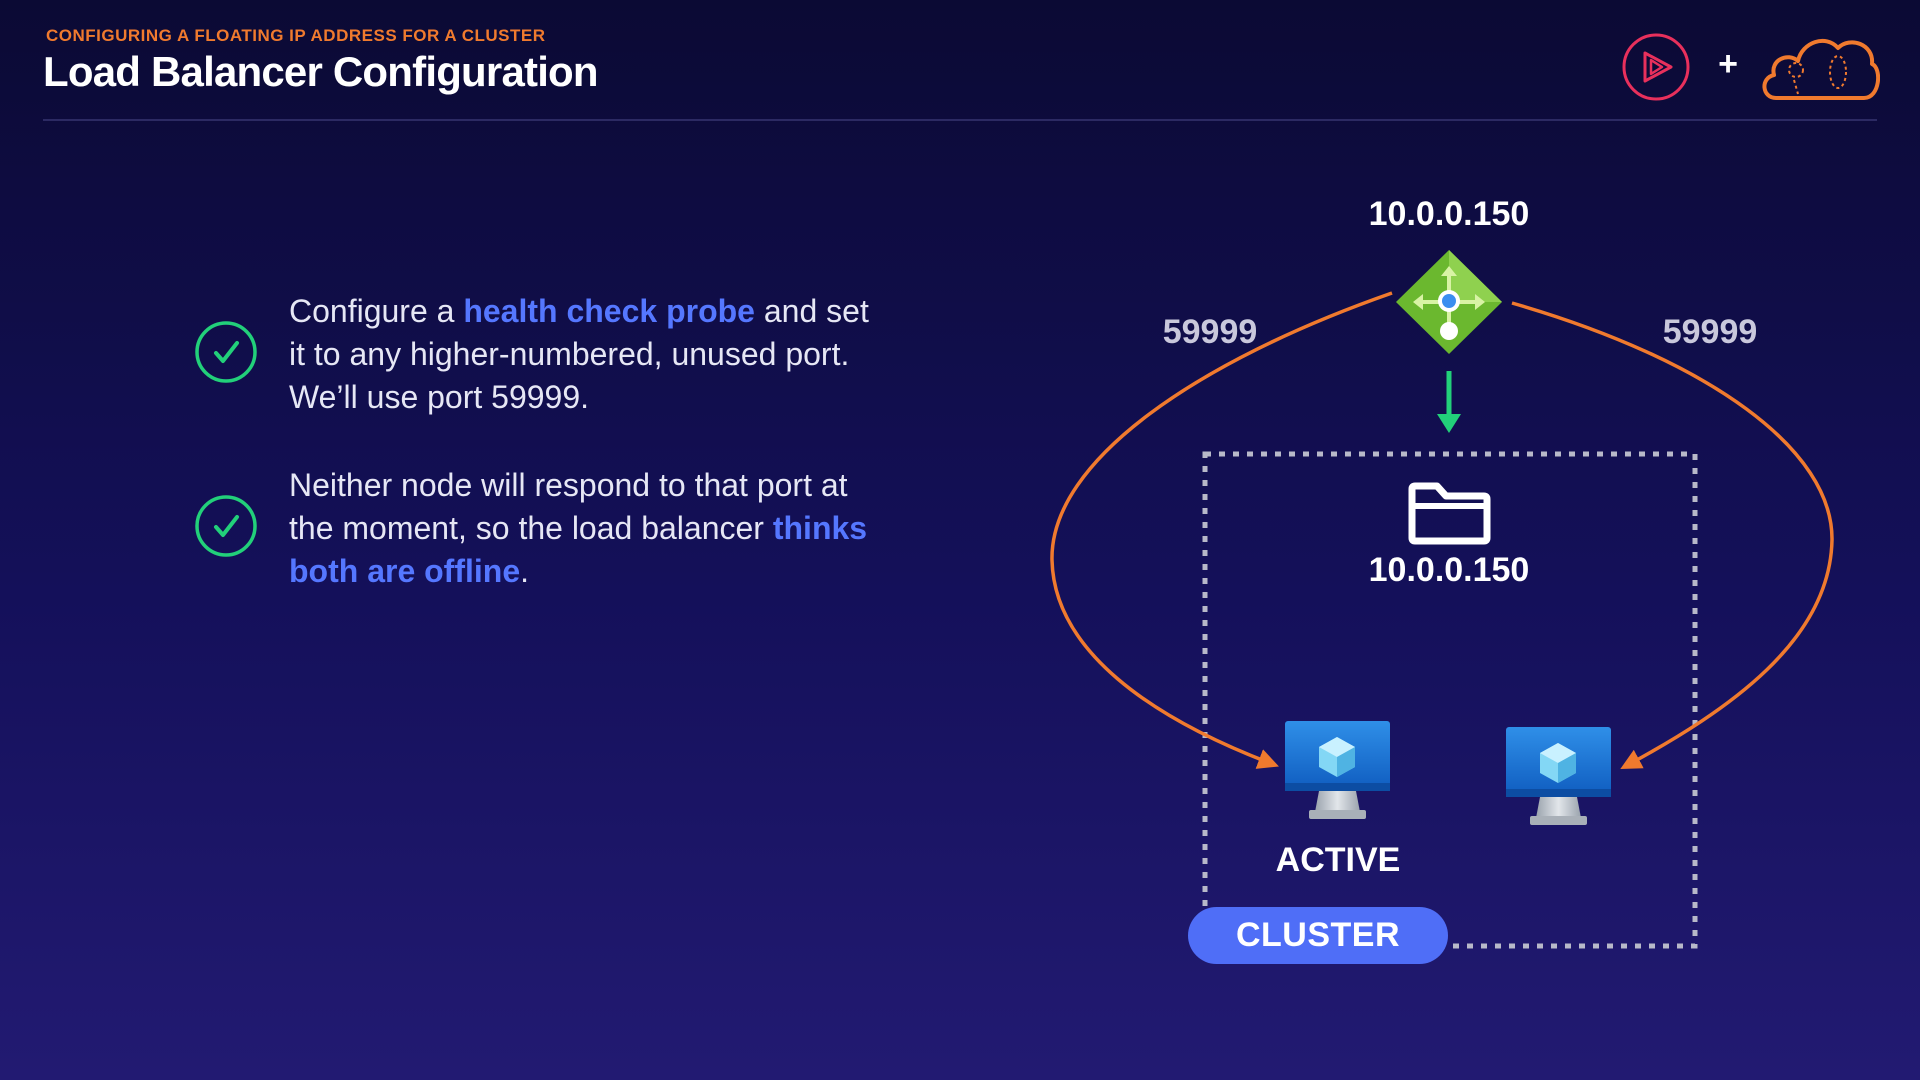 This screenshot has height=1080, width=1920. Describe the element at coordinates (1338, 860) in the screenshot. I see `active-node-label: ACTIVE` at that location.